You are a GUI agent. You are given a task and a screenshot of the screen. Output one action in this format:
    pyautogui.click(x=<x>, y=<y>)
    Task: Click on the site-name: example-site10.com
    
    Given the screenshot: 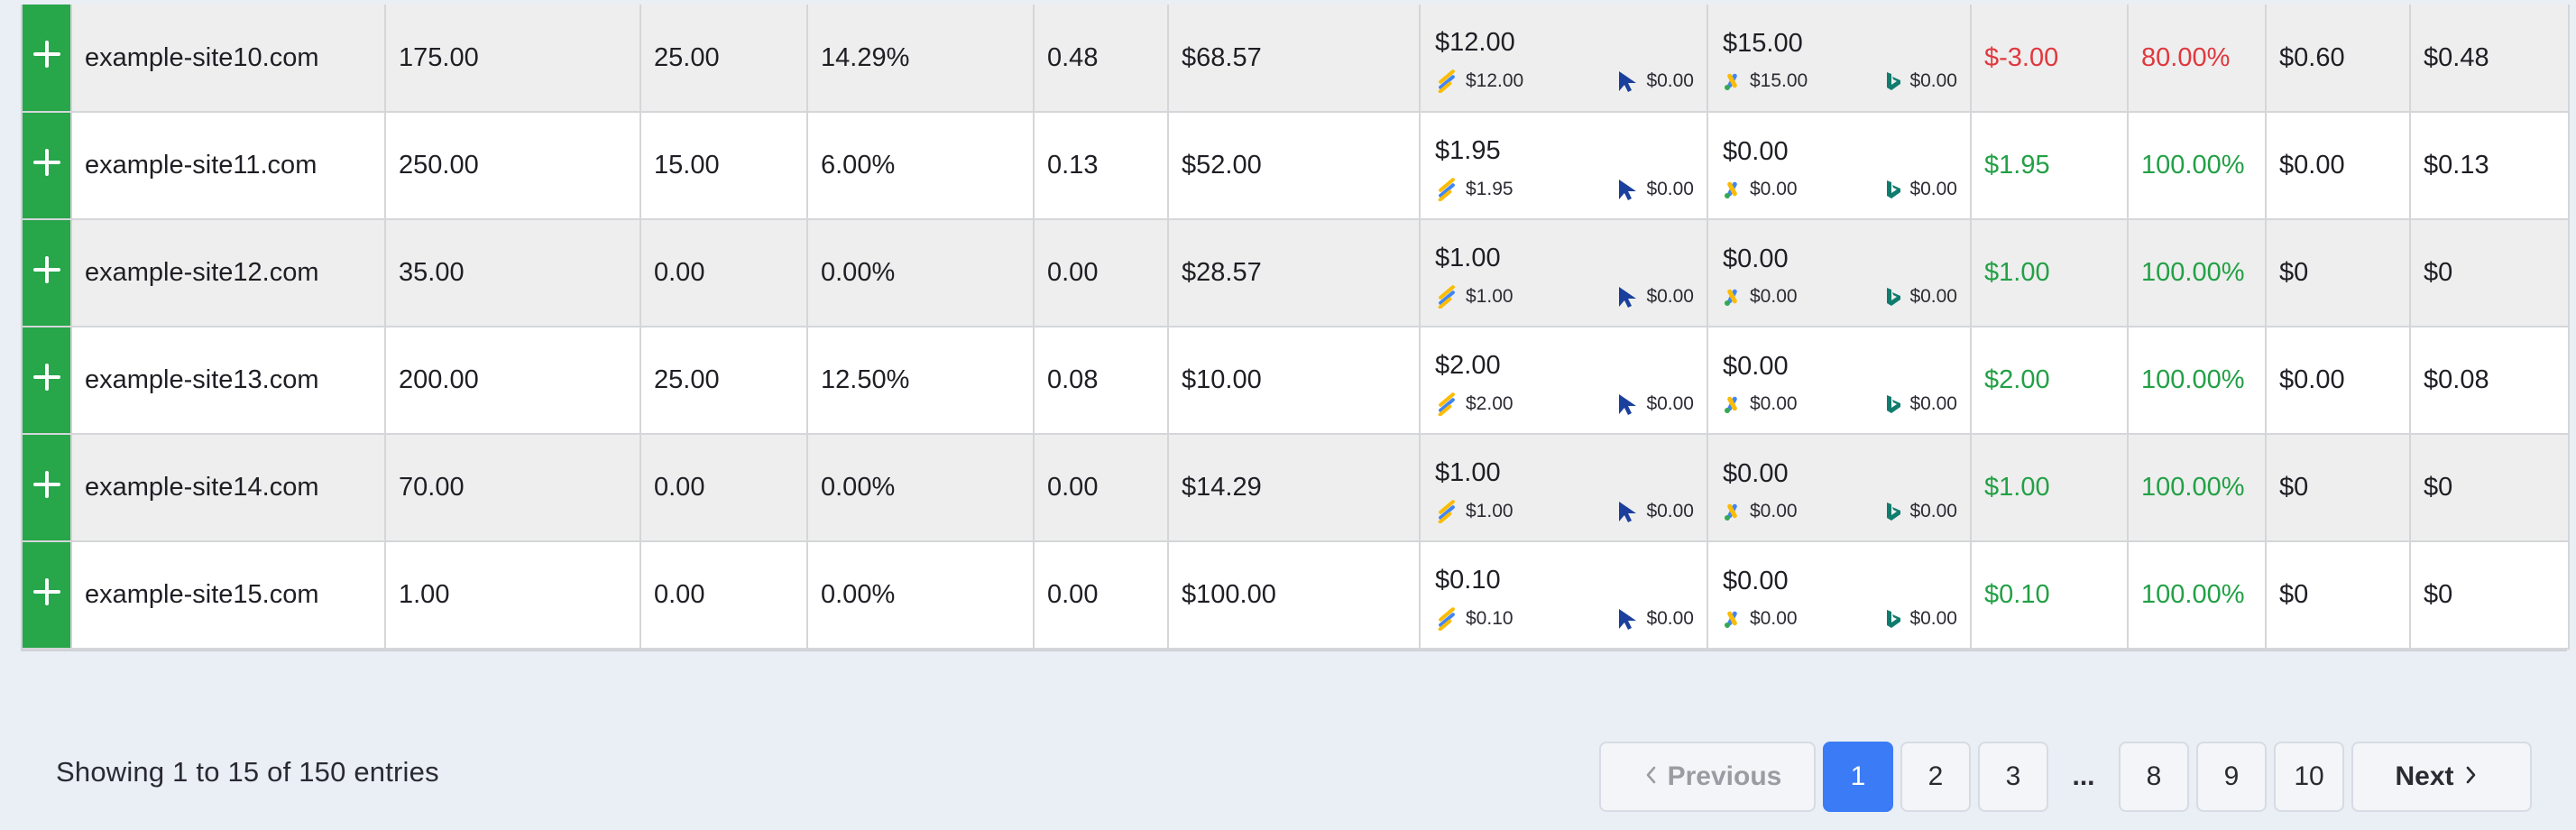 What is the action you would take?
    pyautogui.click(x=228, y=59)
    